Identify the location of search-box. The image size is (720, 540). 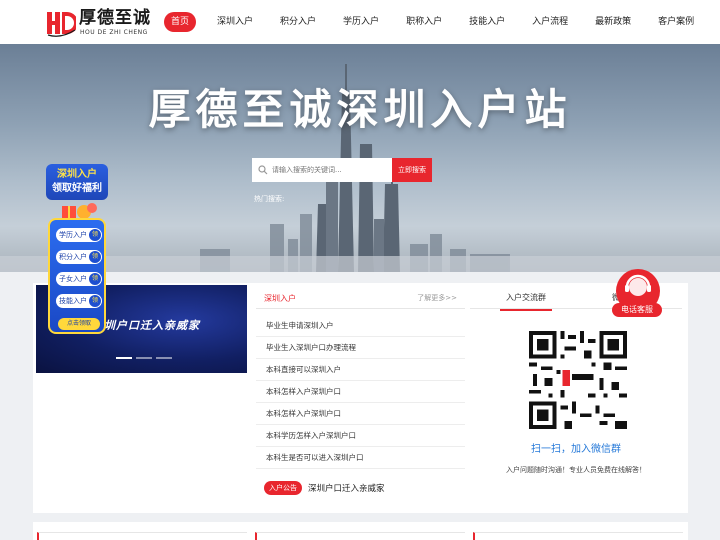
(322, 170).